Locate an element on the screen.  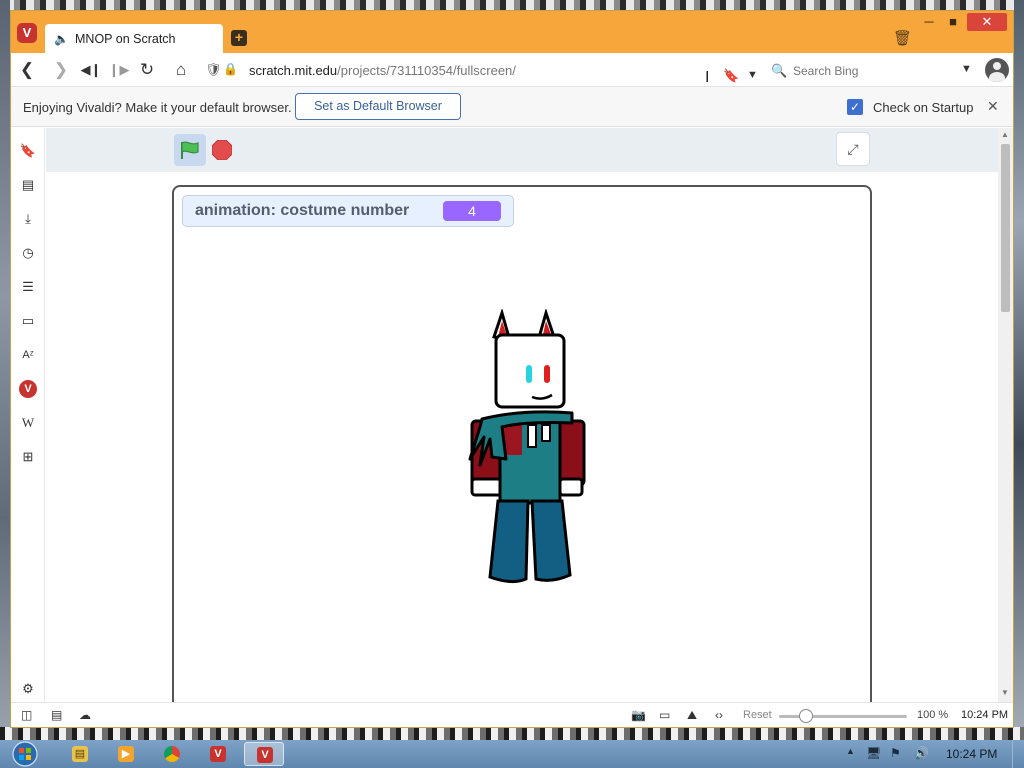
capture-icon: 📷 is located at coordinates (638, 715).